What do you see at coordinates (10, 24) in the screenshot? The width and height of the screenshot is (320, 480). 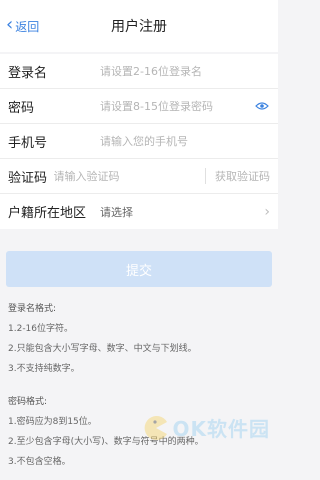 I see `chevron-left-icon: ‹` at bounding box center [10, 24].